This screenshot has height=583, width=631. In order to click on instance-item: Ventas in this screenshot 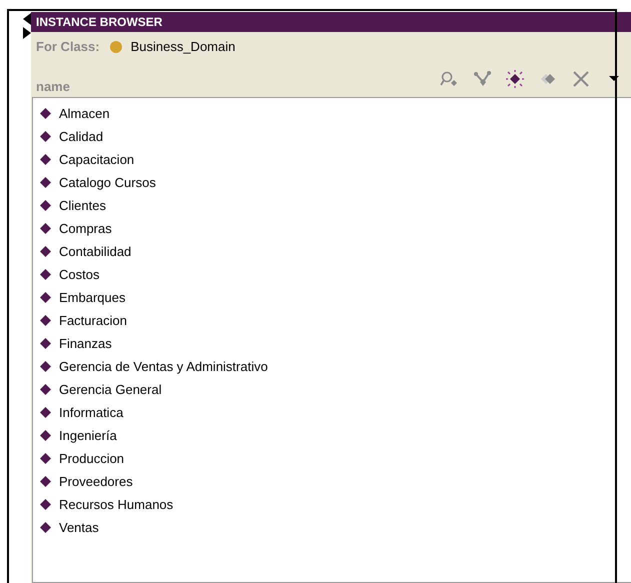, I will do `click(79, 527)`.